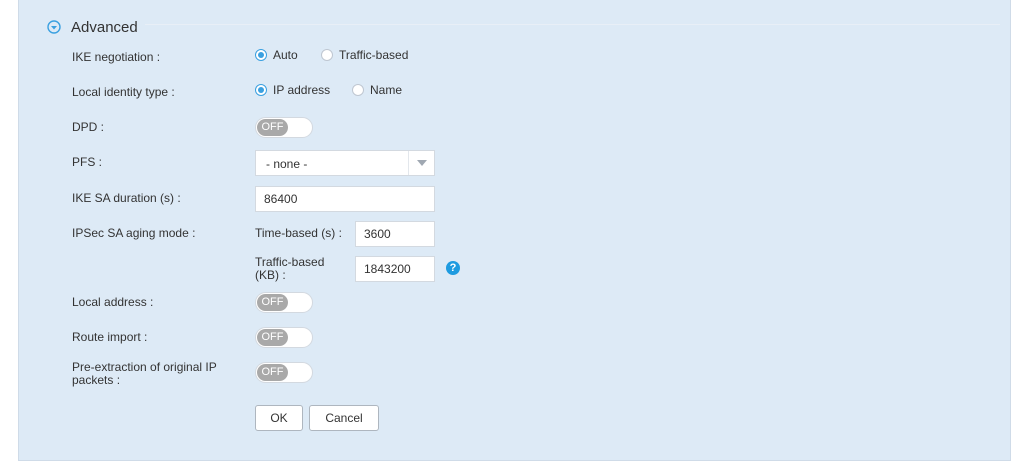  I want to click on ipsec-sa-aging-label: IPSec SA aging mode :, so click(134, 233).